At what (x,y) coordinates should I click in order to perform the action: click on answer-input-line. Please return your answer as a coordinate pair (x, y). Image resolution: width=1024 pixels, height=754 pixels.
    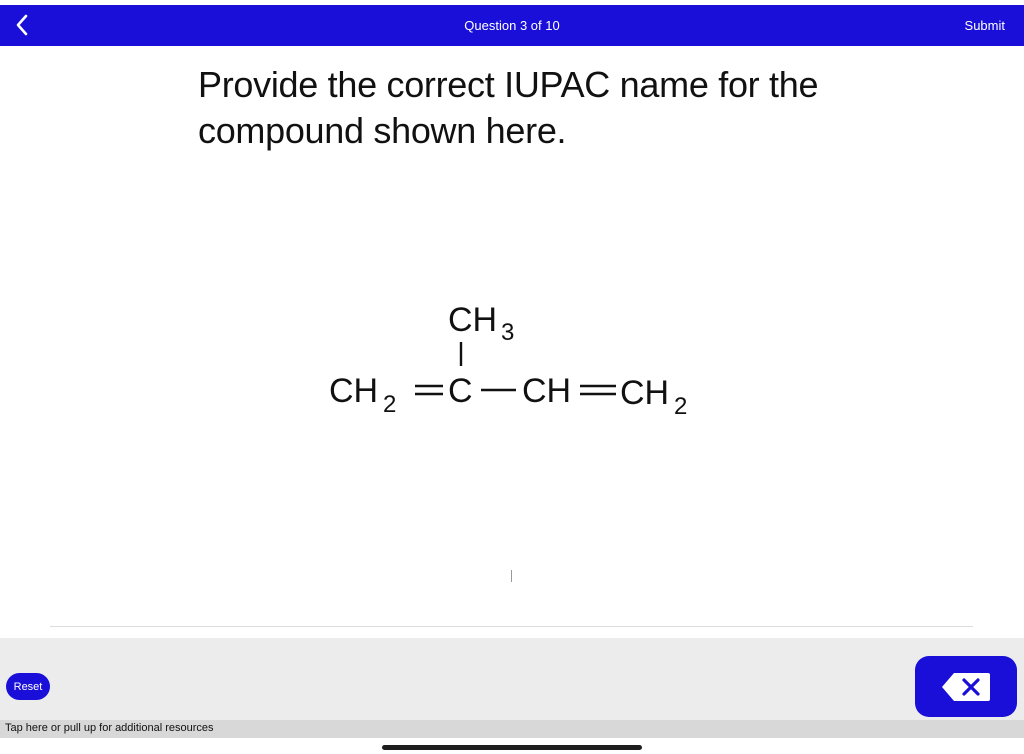
    Looking at the image, I should click on (511, 626).